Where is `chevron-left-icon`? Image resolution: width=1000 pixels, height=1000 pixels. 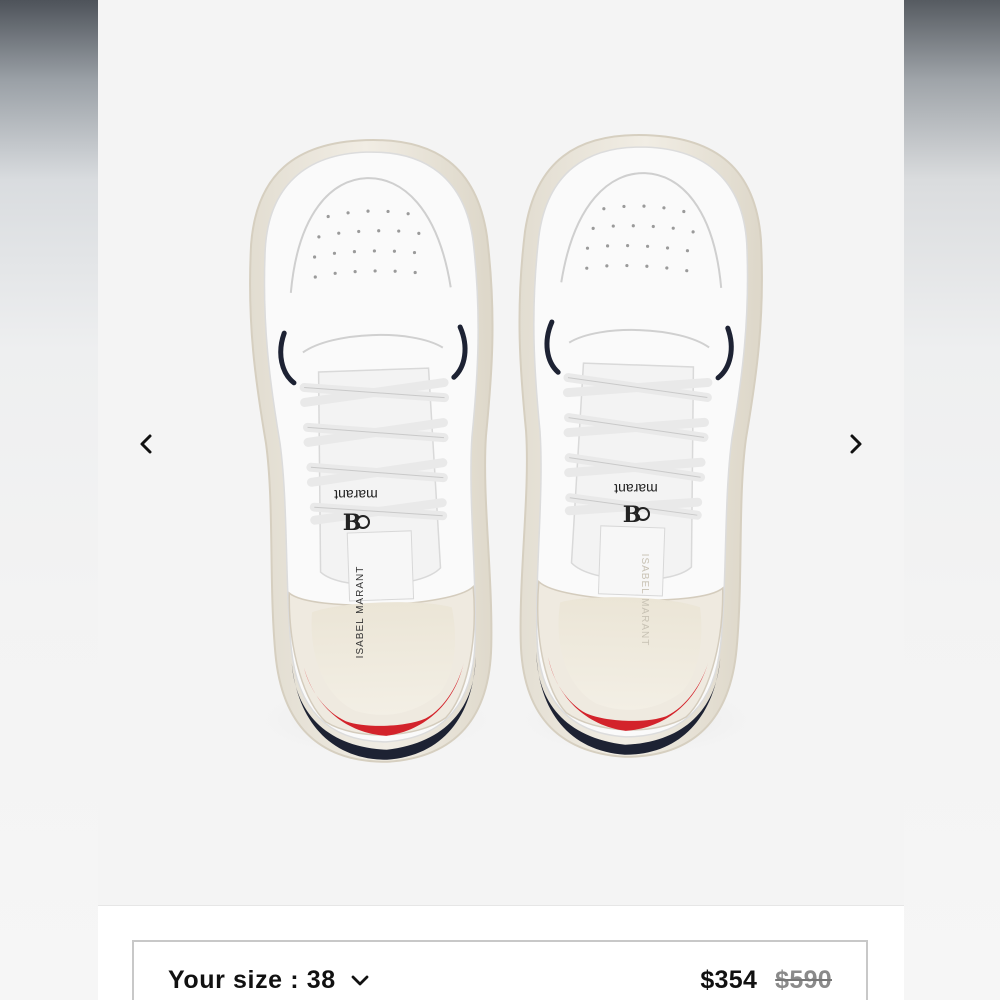
chevron-left-icon is located at coordinates (146, 444).